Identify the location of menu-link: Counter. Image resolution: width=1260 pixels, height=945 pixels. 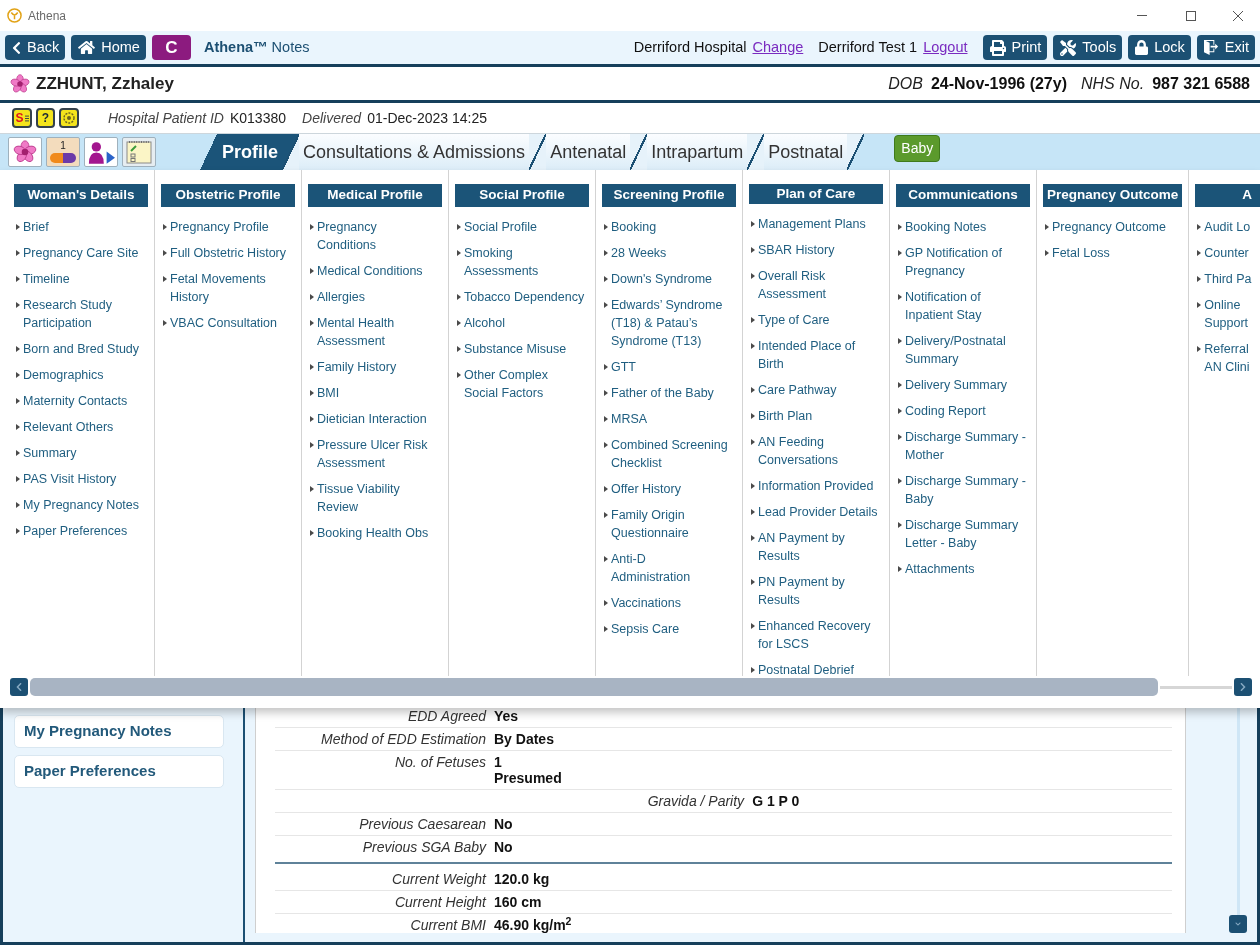
(1227, 253).